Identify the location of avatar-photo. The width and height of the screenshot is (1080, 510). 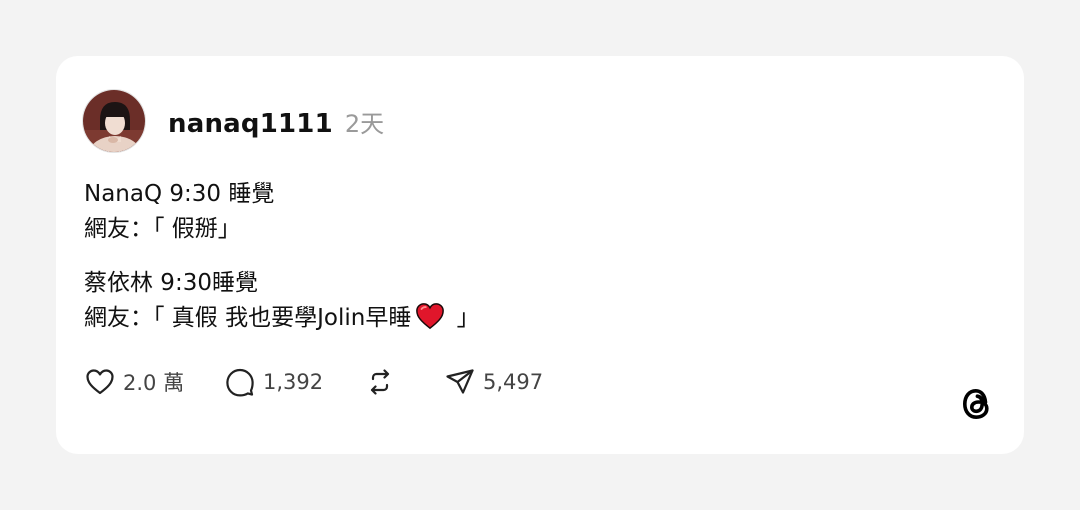
(114, 121).